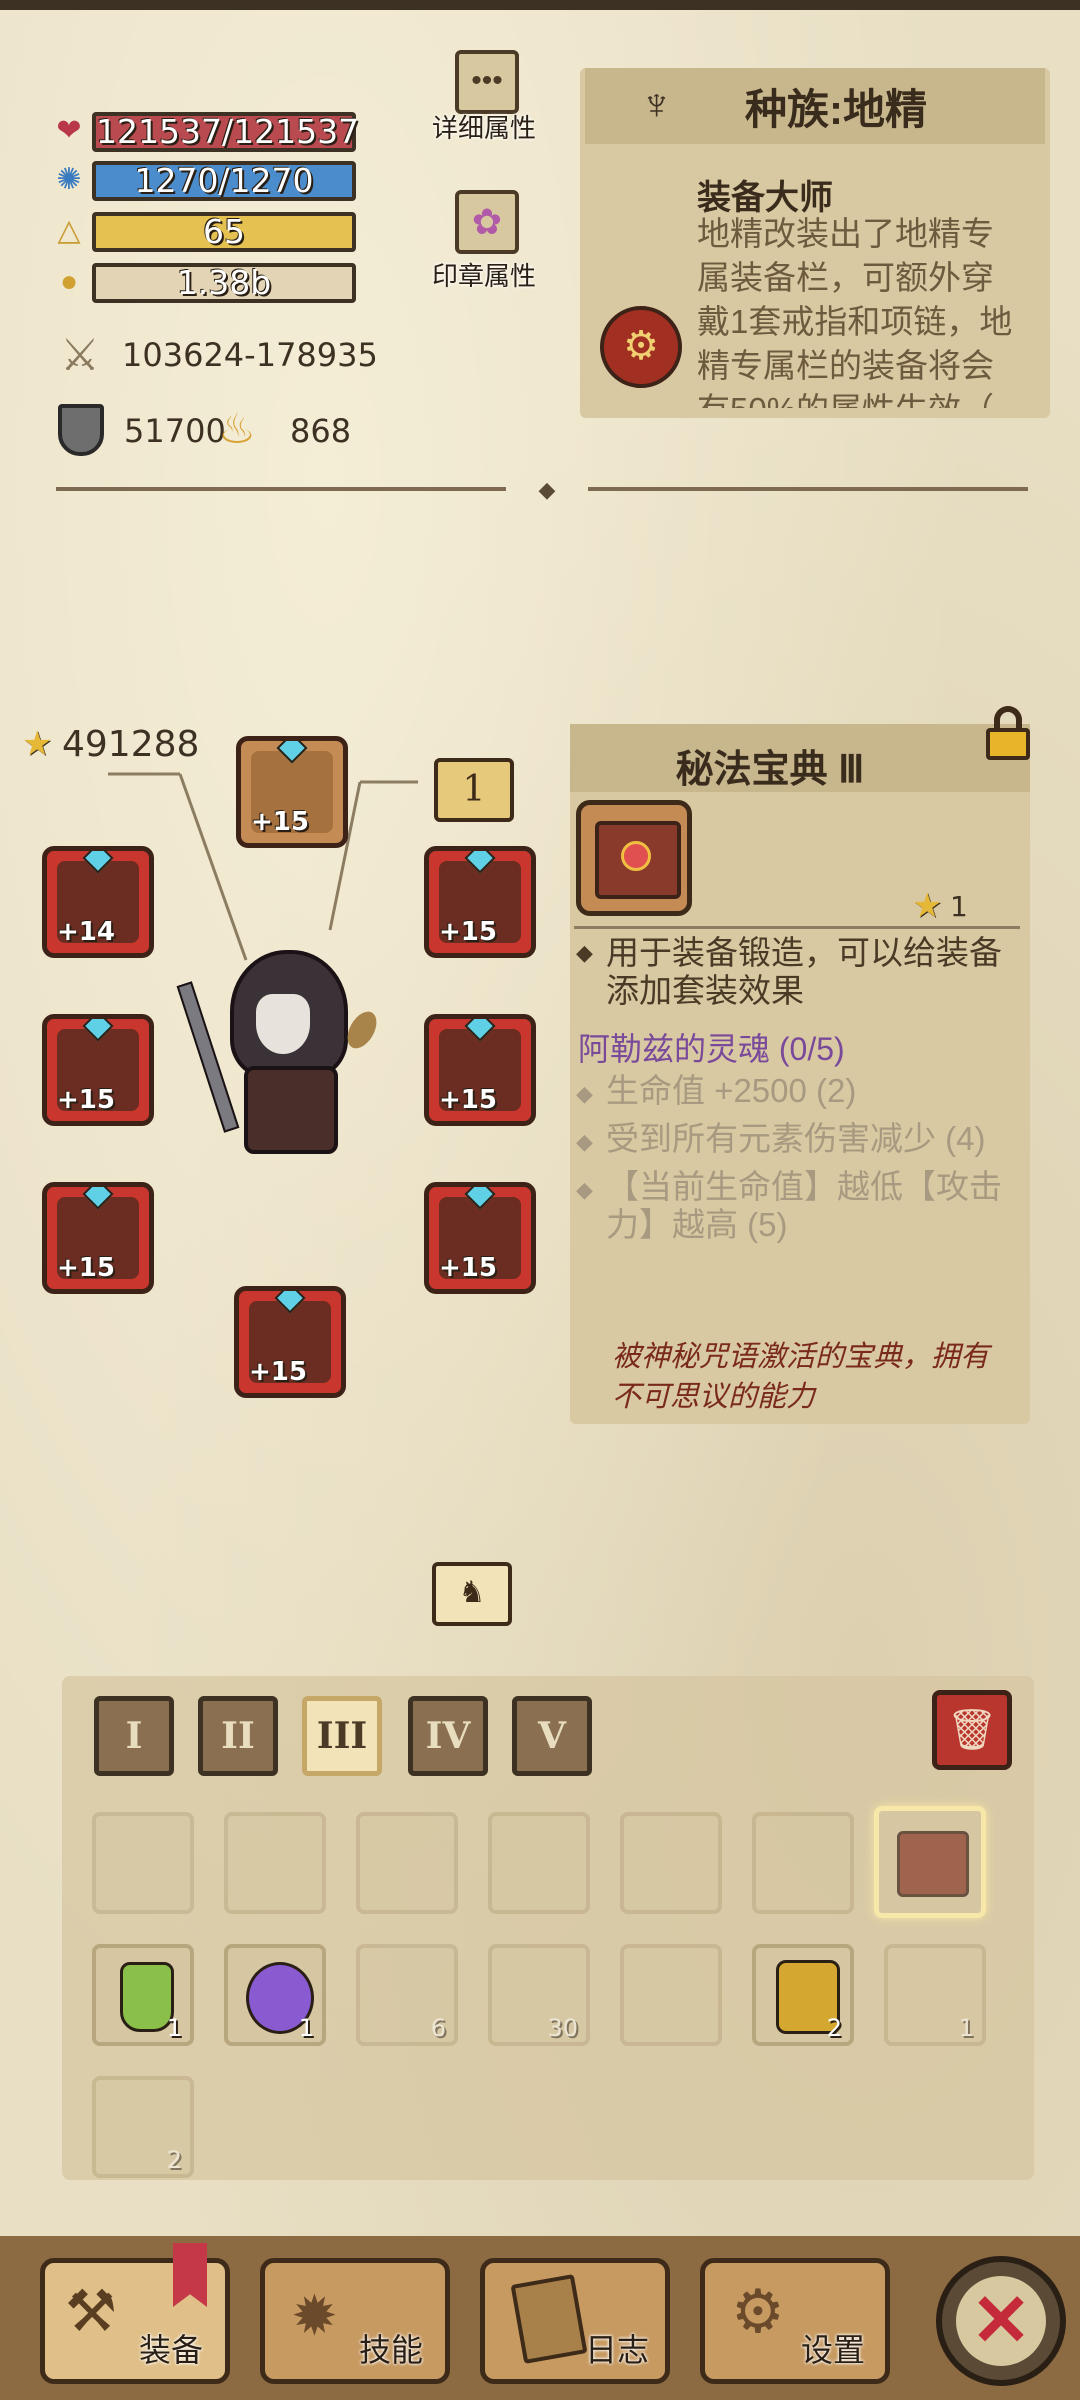 The width and height of the screenshot is (1080, 2400). Describe the element at coordinates (355, 2321) in the screenshot. I see `nav-skills-button: ✹ 技能` at that location.